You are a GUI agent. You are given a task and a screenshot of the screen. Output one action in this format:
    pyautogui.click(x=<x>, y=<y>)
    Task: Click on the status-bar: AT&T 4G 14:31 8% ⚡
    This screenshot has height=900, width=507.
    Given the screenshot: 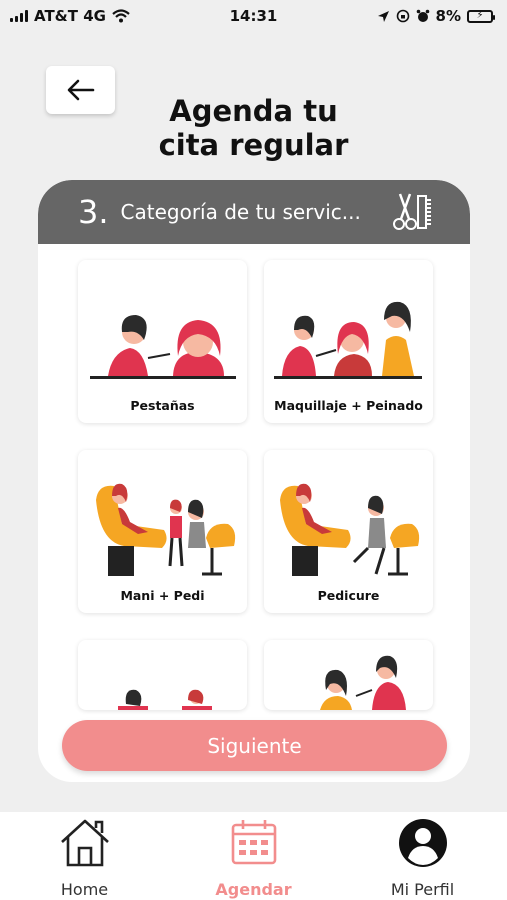 What is the action you would take?
    pyautogui.click(x=253, y=16)
    